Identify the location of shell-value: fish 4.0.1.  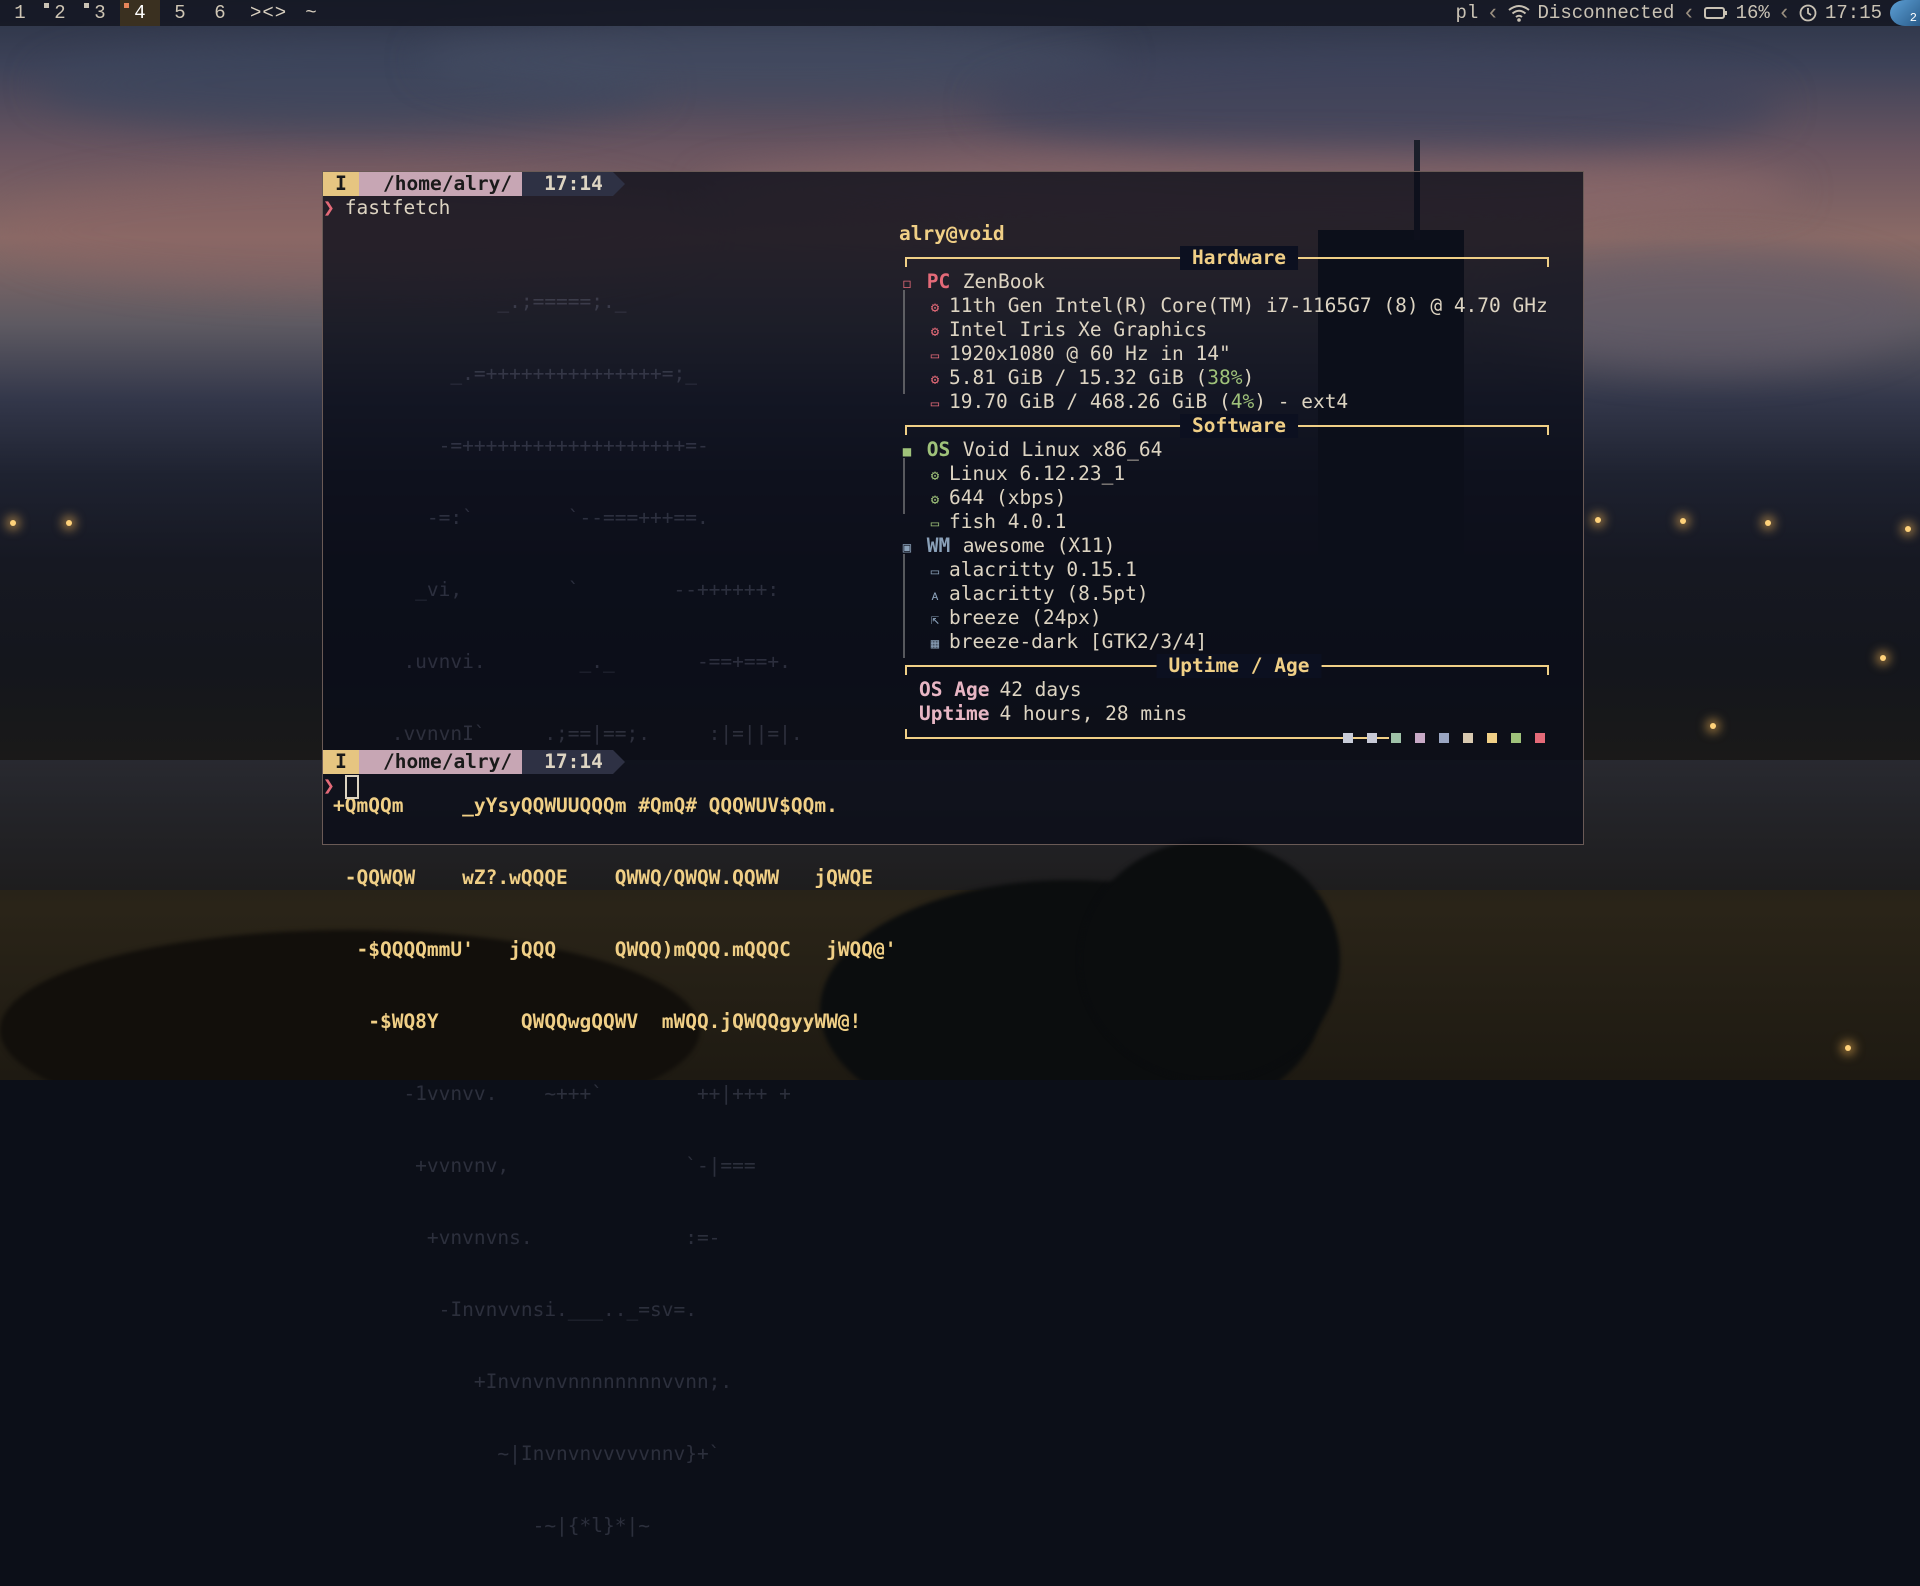
(1008, 521).